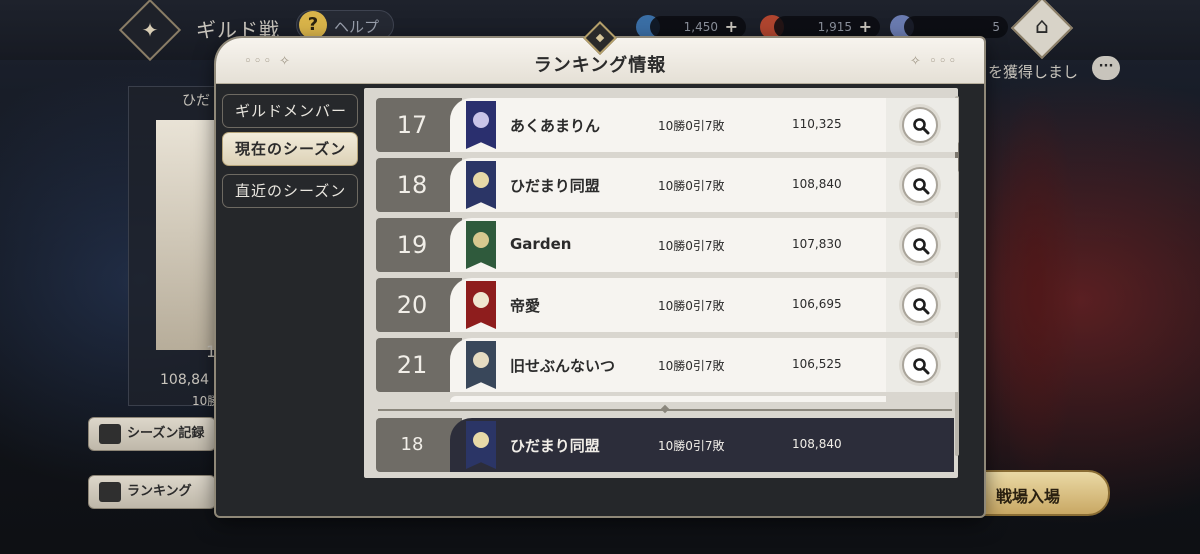 The height and width of the screenshot is (554, 1200). What do you see at coordinates (184, 380) in the screenshot?
I see `guild-score-partial: 108,84` at bounding box center [184, 380].